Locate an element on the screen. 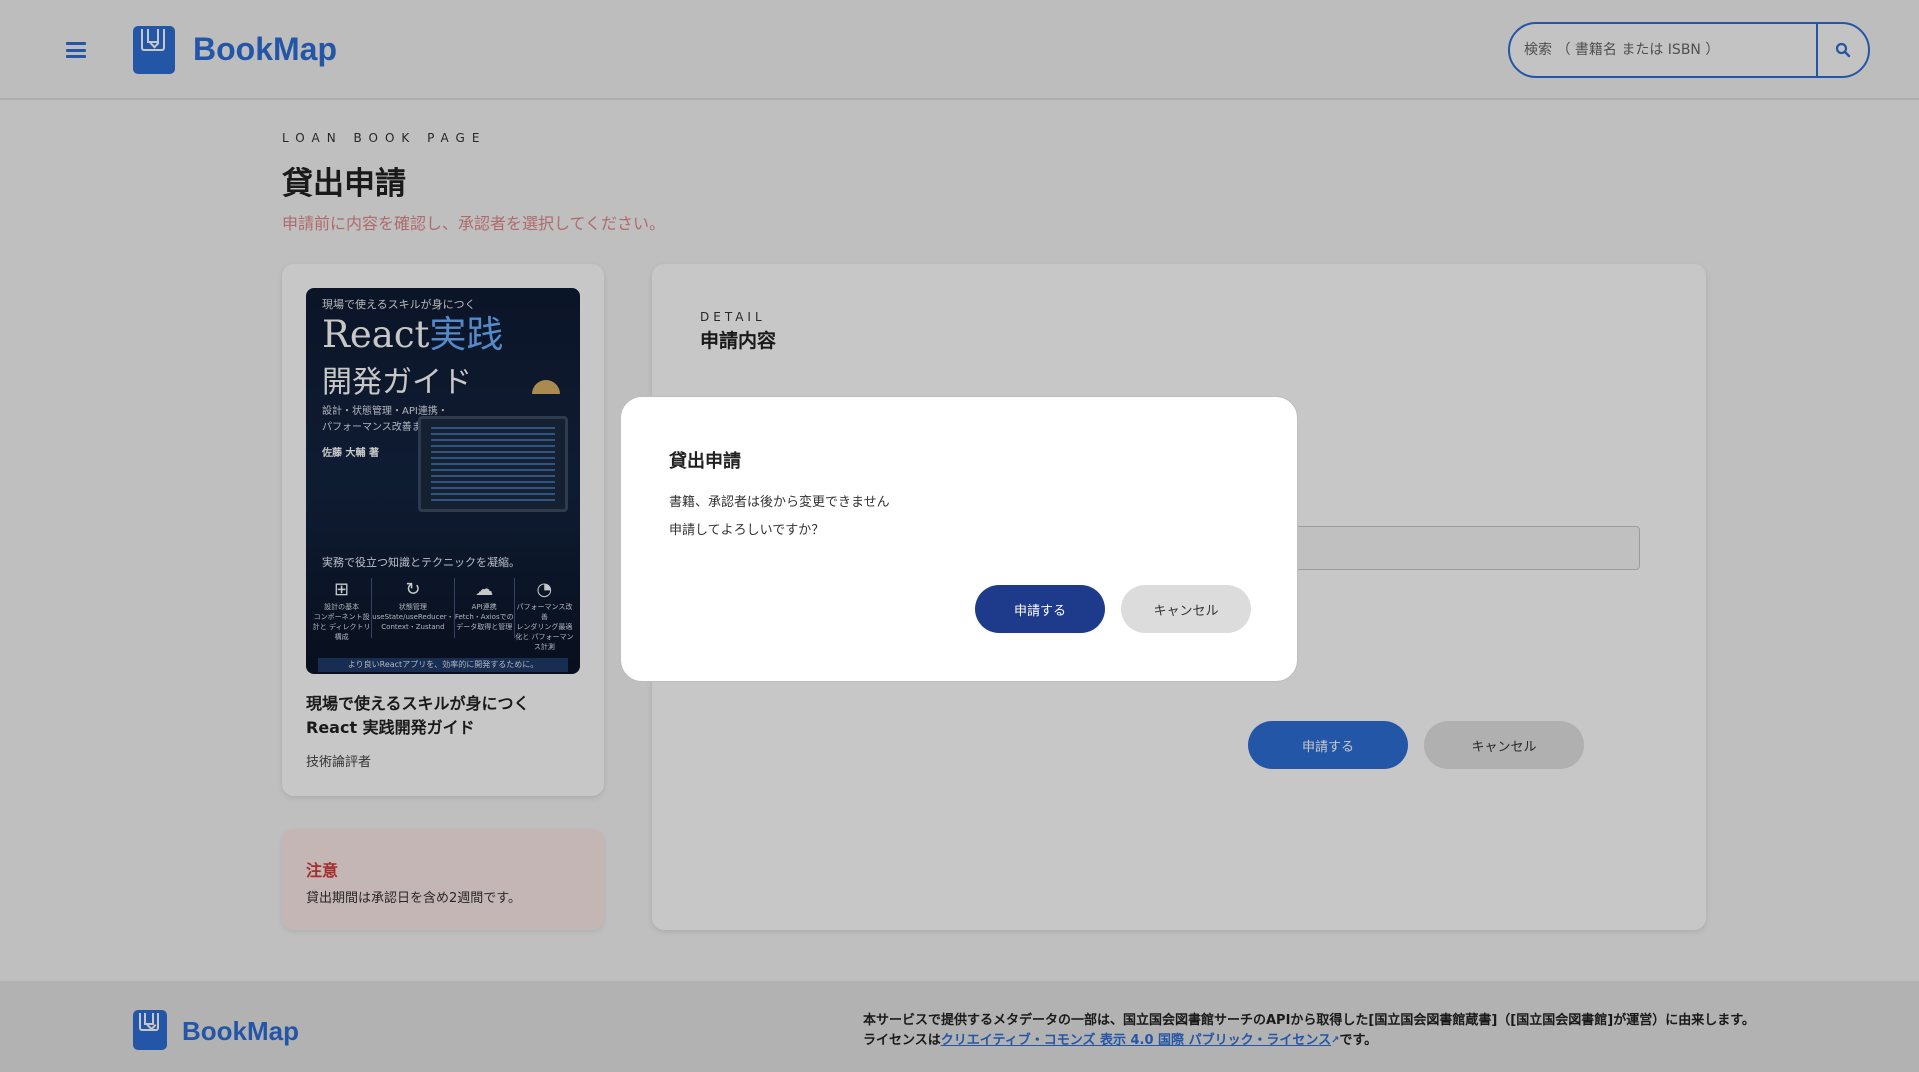 This screenshot has height=1072, width=1919. dialog-confirm-button: 申請する is located at coordinates (1040, 609).